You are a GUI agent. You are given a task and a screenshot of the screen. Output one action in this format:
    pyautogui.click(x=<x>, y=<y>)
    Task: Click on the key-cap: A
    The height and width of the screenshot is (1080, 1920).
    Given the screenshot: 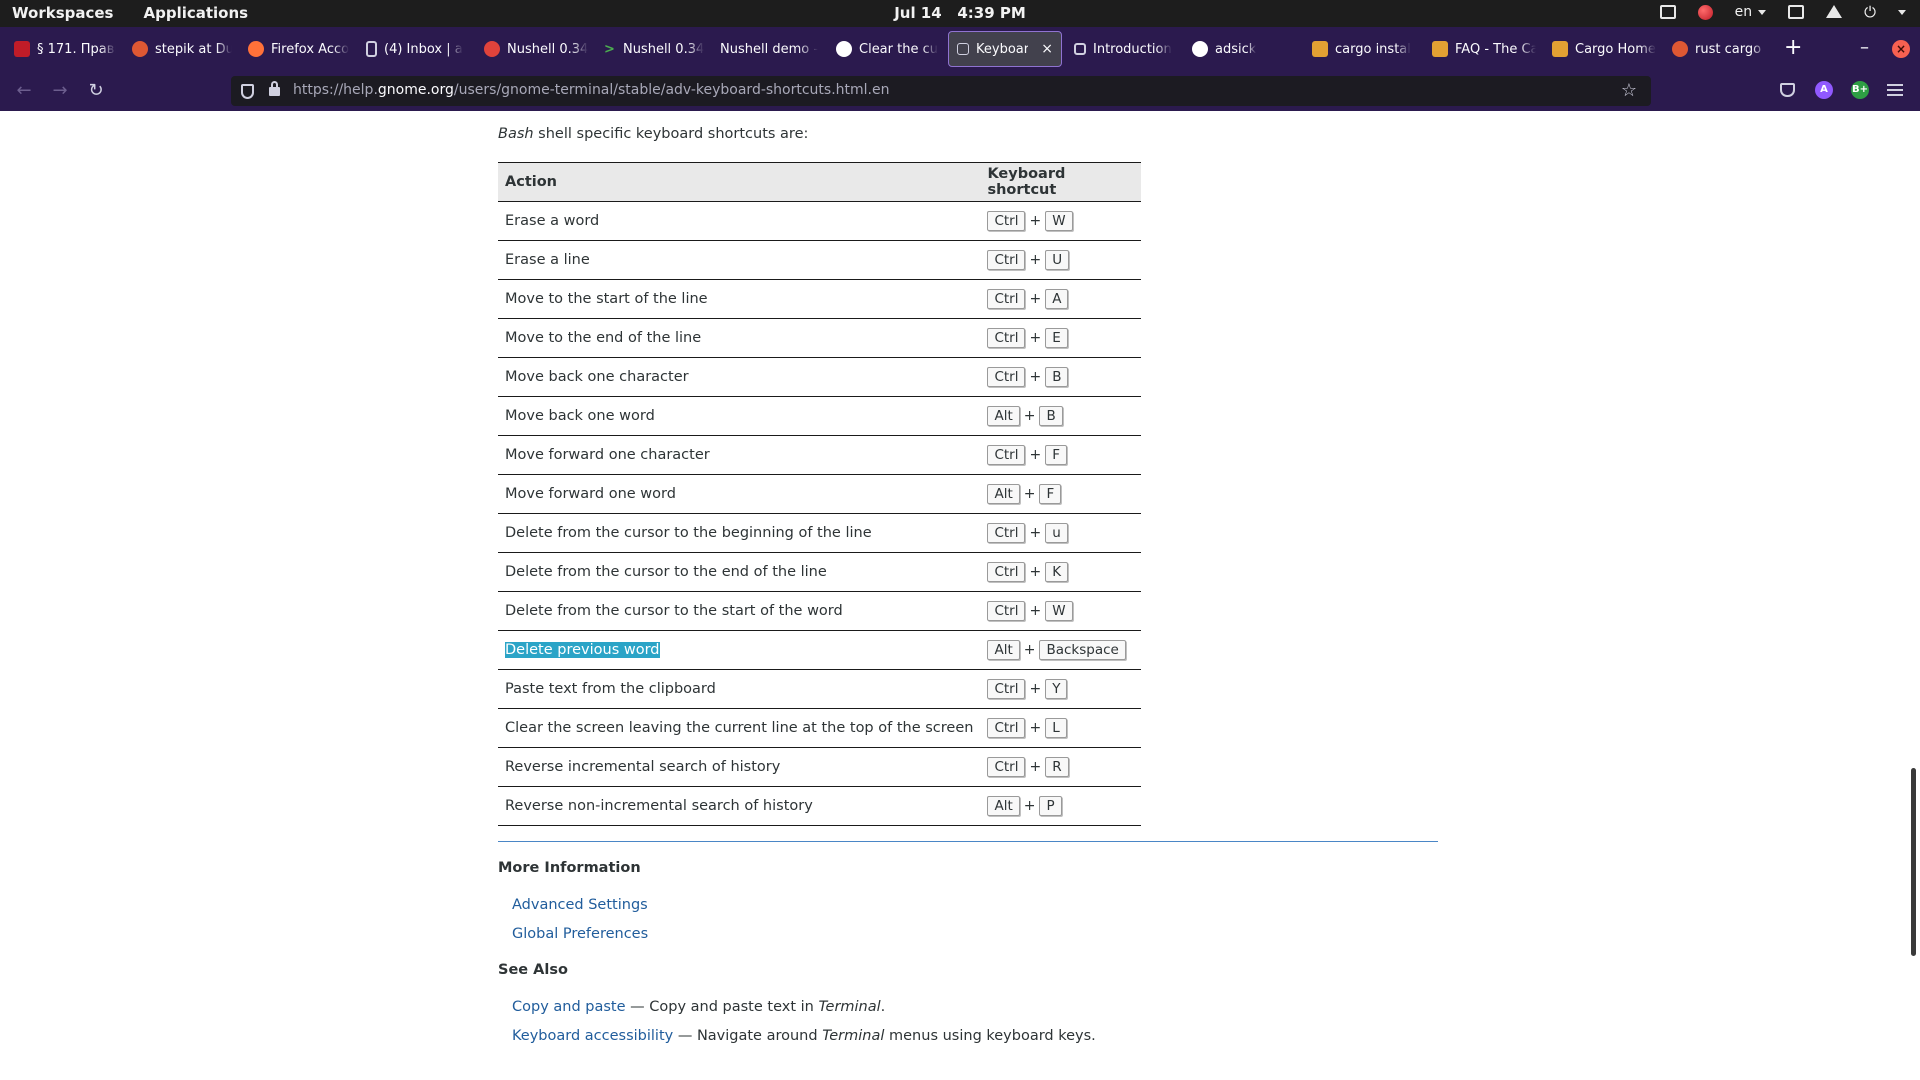 What is the action you would take?
    pyautogui.click(x=1057, y=299)
    